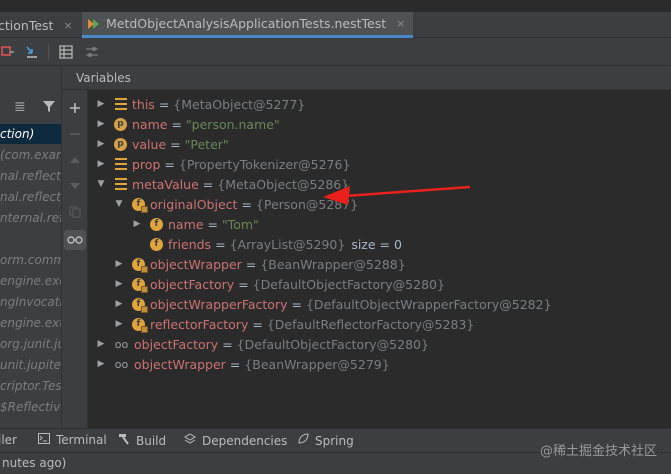 This screenshot has height=474, width=671. What do you see at coordinates (48, 52) in the screenshot?
I see `toolbar-separator` at bounding box center [48, 52].